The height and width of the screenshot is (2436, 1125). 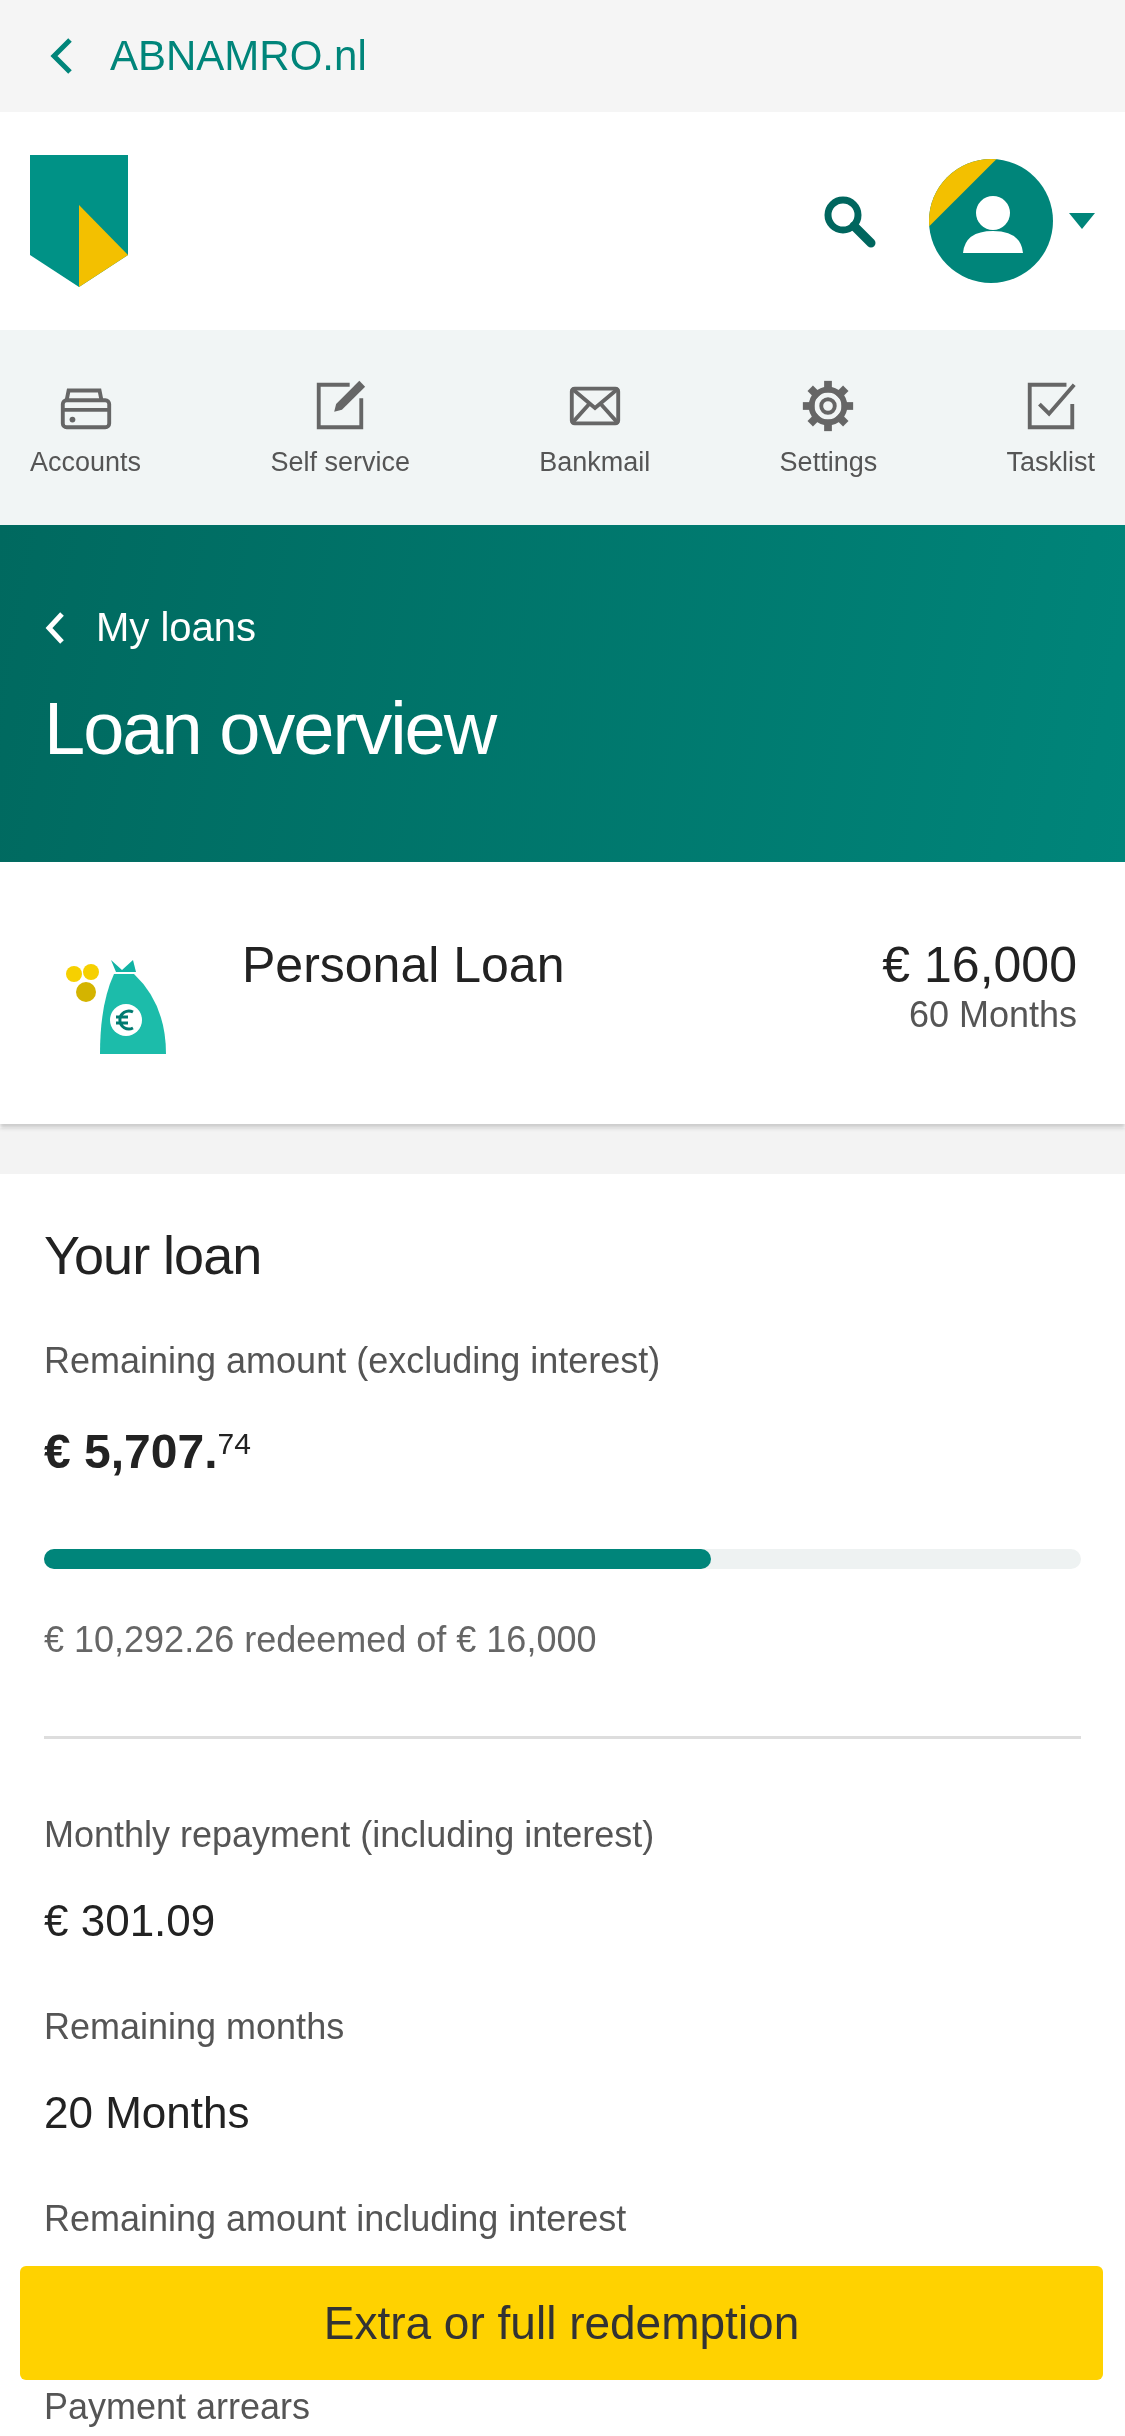 I want to click on field-label: Remaining amount including interest, so click(x=336, y=2219).